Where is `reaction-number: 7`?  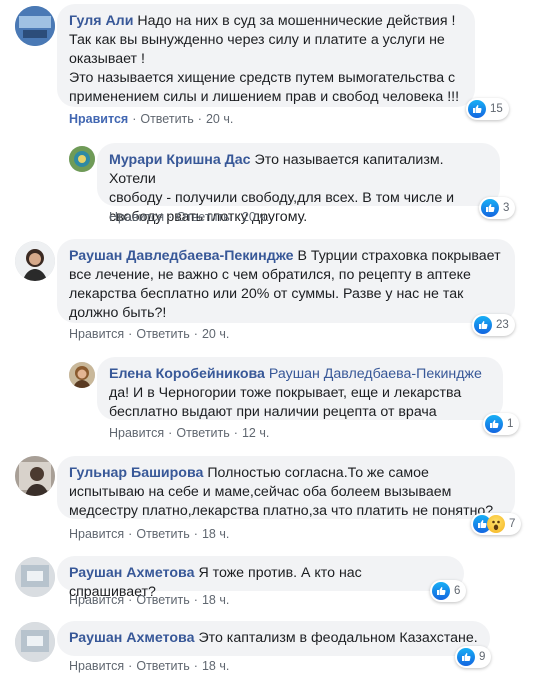
reaction-number: 7 is located at coordinates (512, 524).